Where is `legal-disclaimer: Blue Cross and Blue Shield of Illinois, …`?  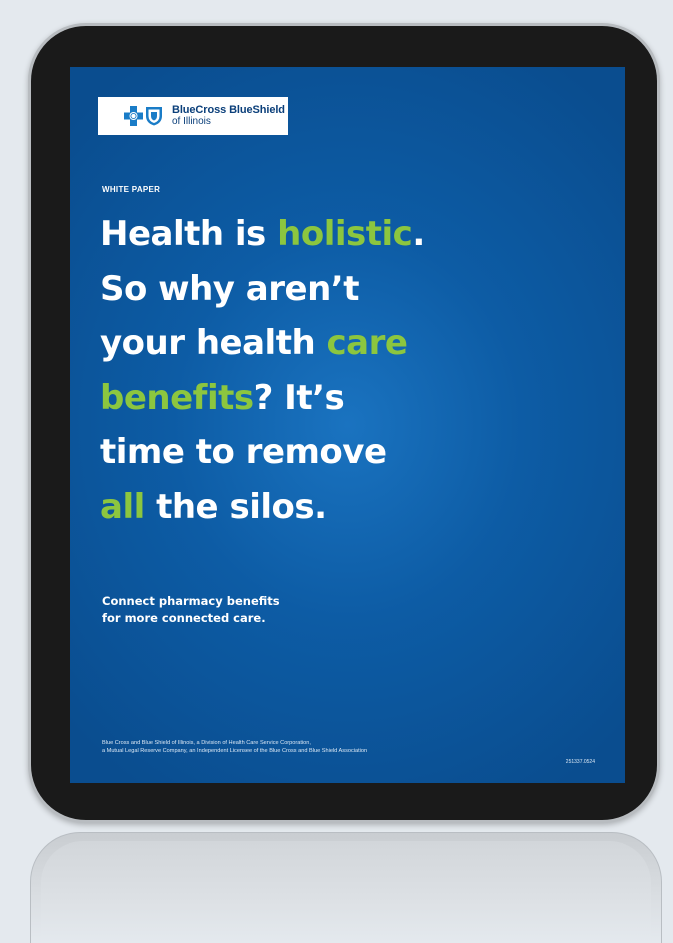
legal-disclaimer: Blue Cross and Blue Shield of Illinois, … is located at coordinates (234, 747).